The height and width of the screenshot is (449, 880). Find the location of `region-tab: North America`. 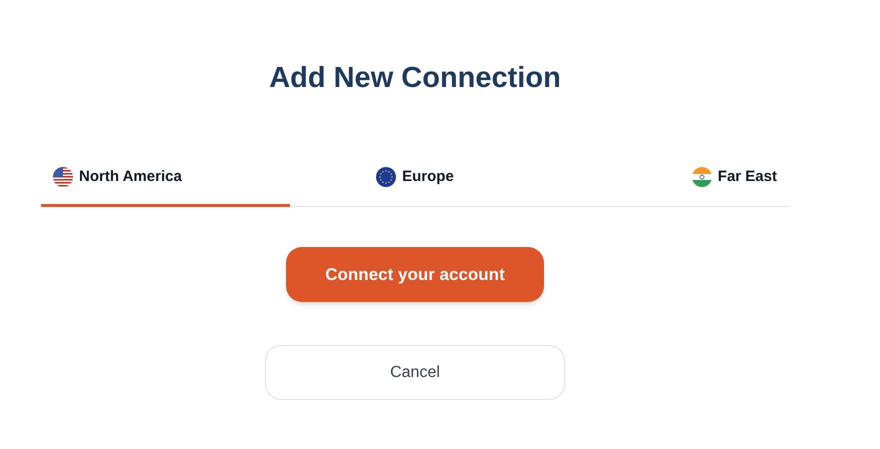

region-tab: North America is located at coordinates (165, 178).